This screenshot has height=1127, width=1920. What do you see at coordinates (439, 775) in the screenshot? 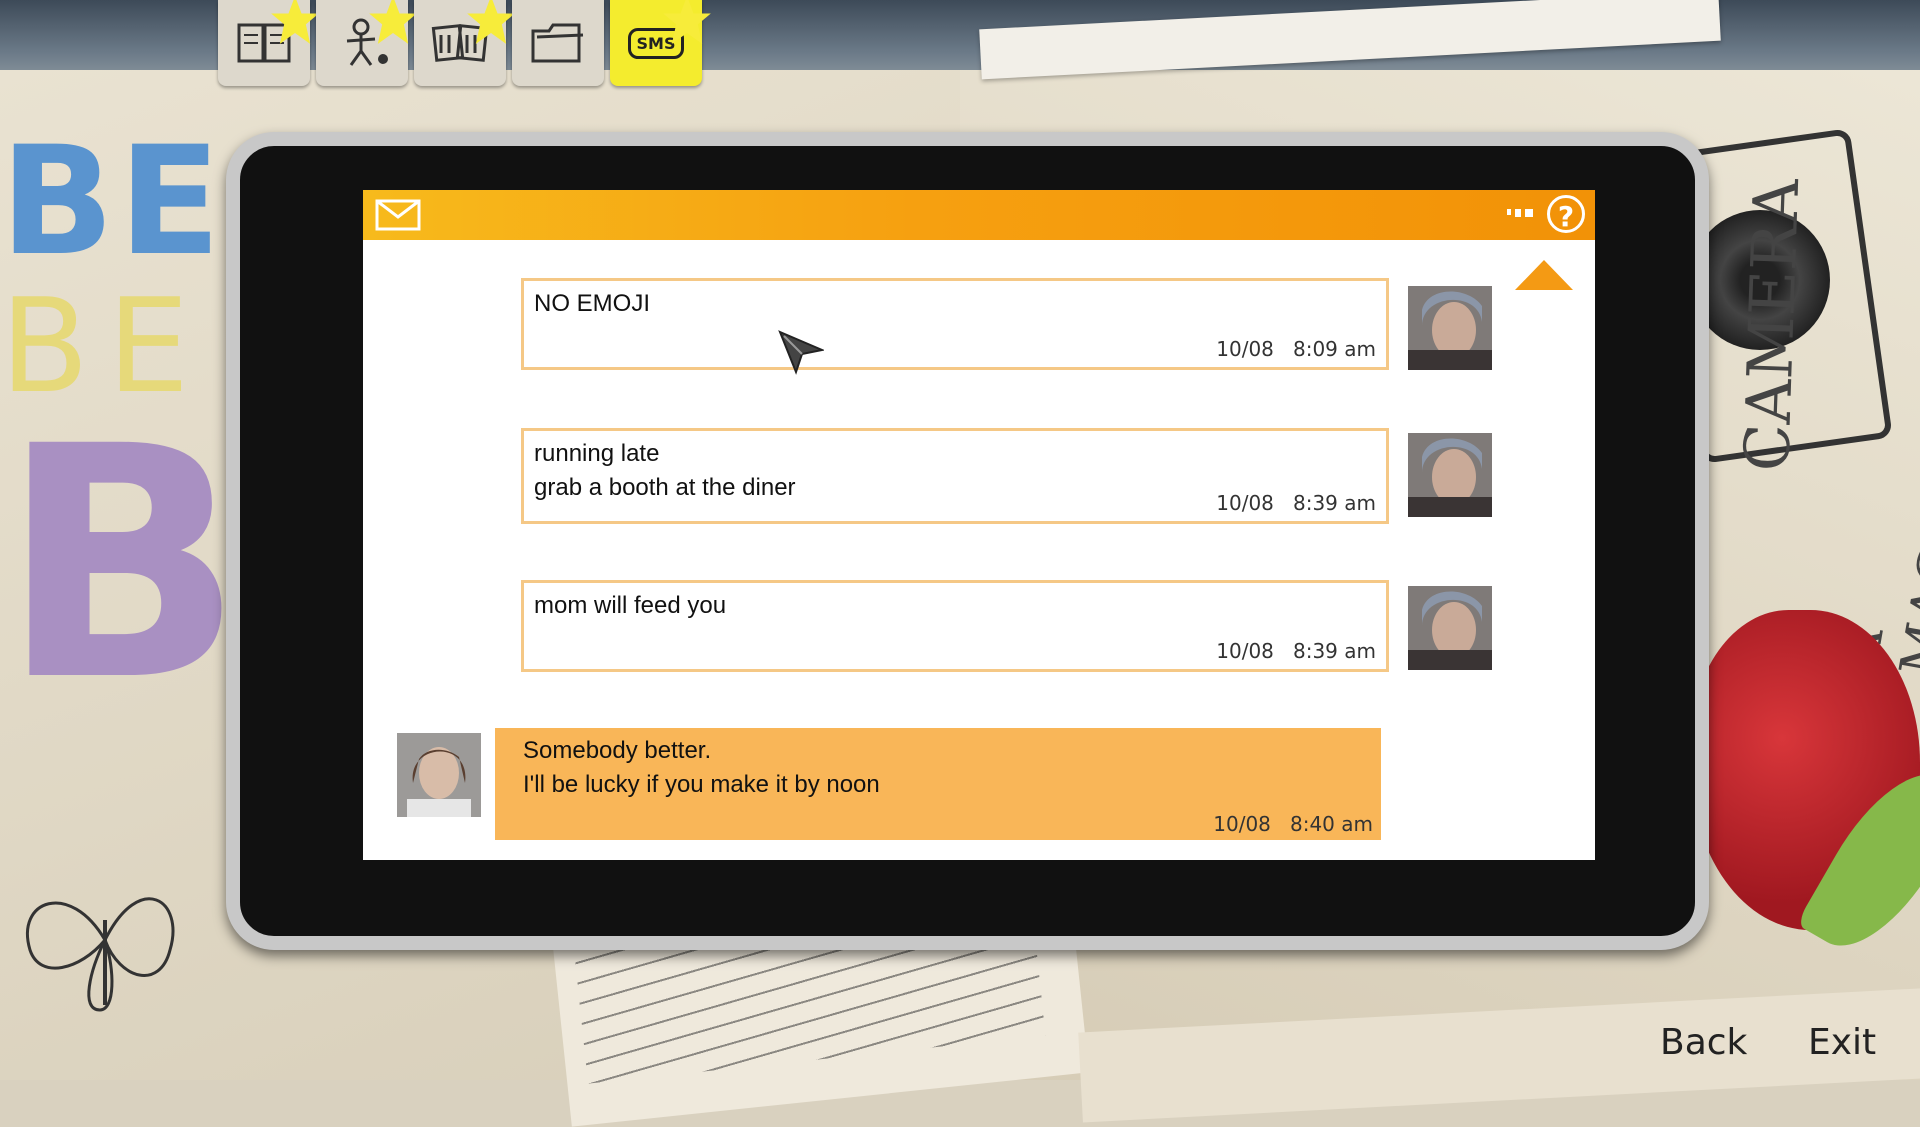
I see `avatar-max` at bounding box center [439, 775].